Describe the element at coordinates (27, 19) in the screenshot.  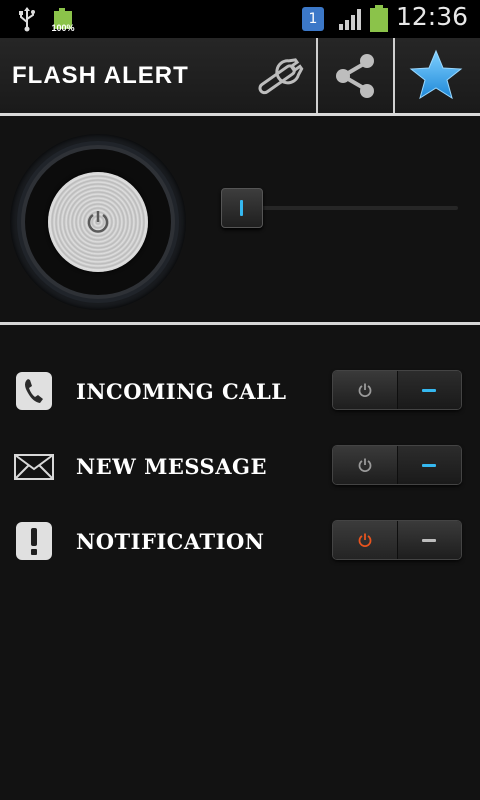
I see `usb-icon` at that location.